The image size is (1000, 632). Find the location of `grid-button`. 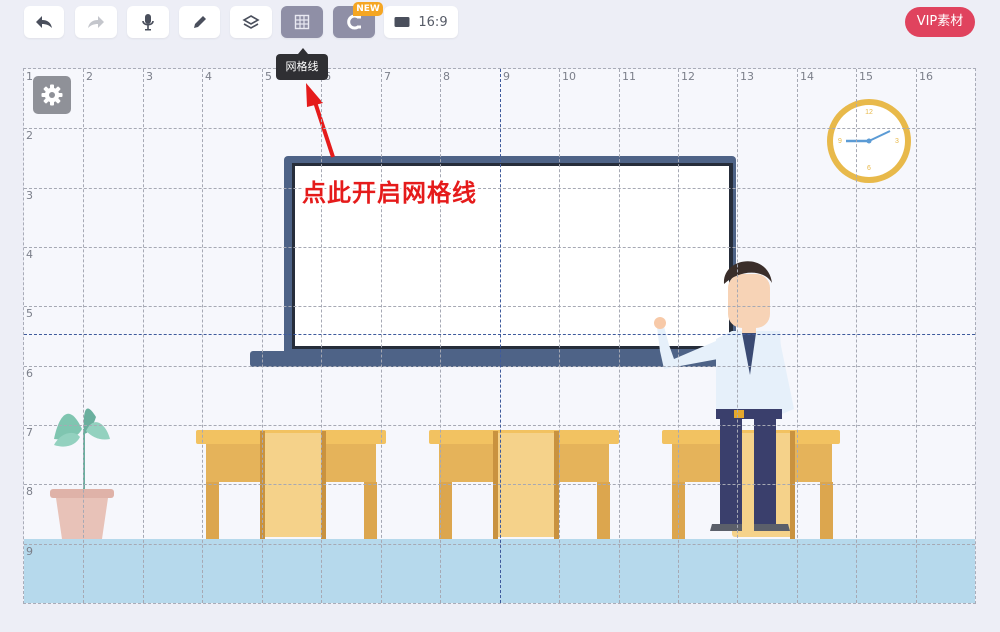

grid-button is located at coordinates (302, 22).